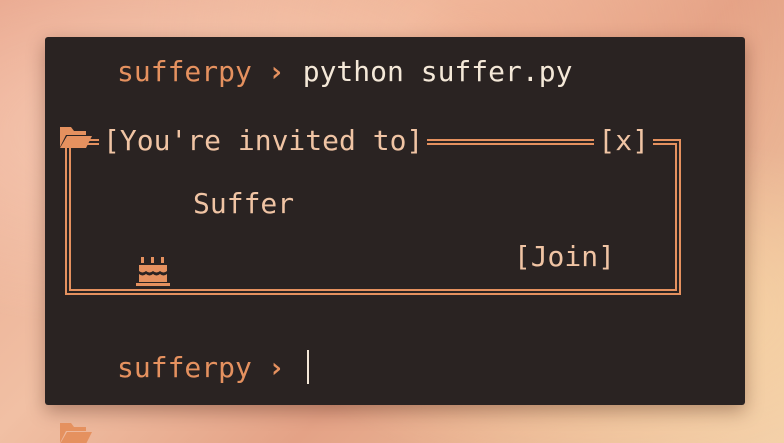  Describe the element at coordinates (307, 367) in the screenshot. I see `text-cursor` at that location.